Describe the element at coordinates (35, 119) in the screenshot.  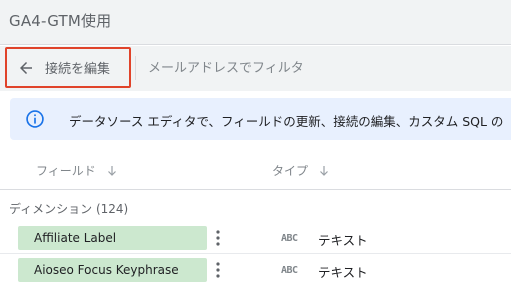
I see `info-icon` at that location.